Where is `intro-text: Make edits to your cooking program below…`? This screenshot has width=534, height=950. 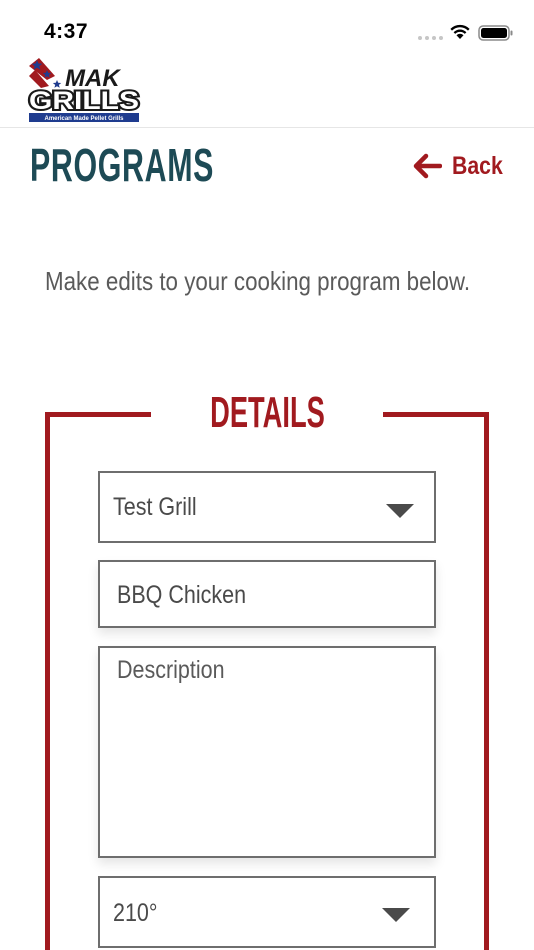
intro-text: Make edits to your cooking program below… is located at coordinates (258, 281).